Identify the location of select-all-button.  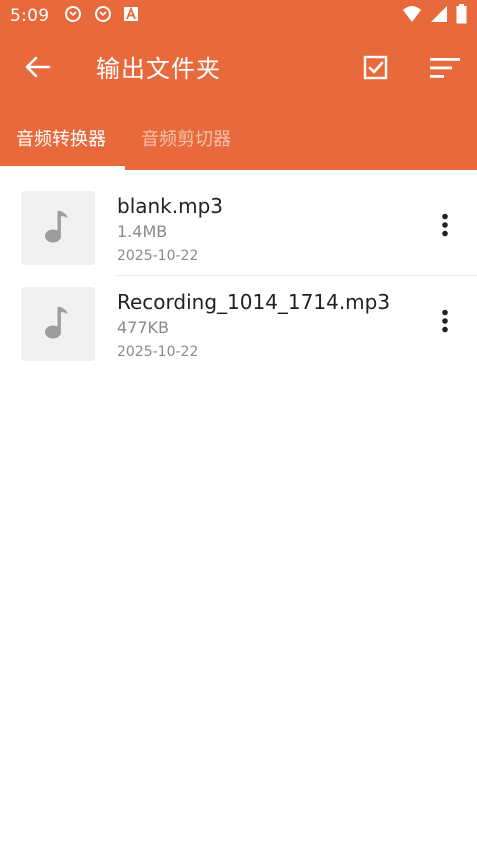
(376, 70).